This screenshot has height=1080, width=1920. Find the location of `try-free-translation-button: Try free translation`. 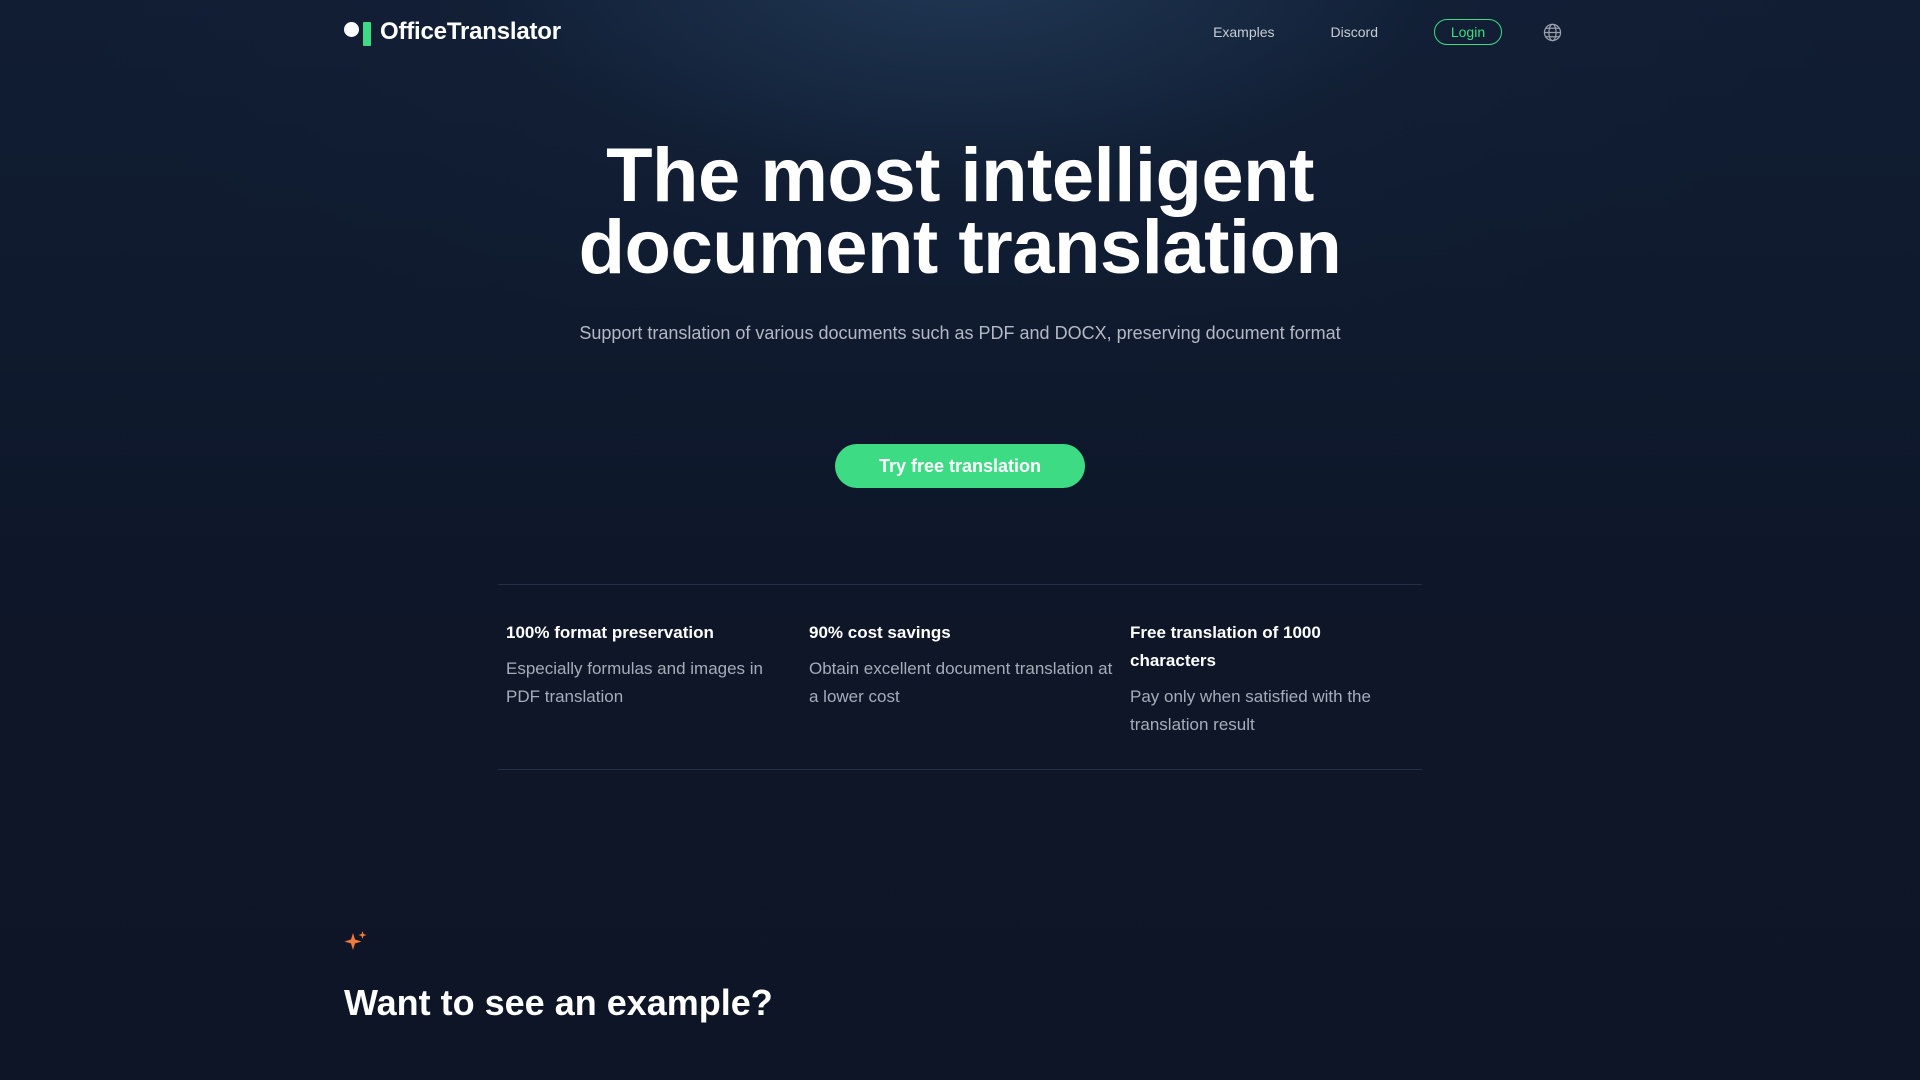

try-free-translation-button: Try free translation is located at coordinates (960, 466).